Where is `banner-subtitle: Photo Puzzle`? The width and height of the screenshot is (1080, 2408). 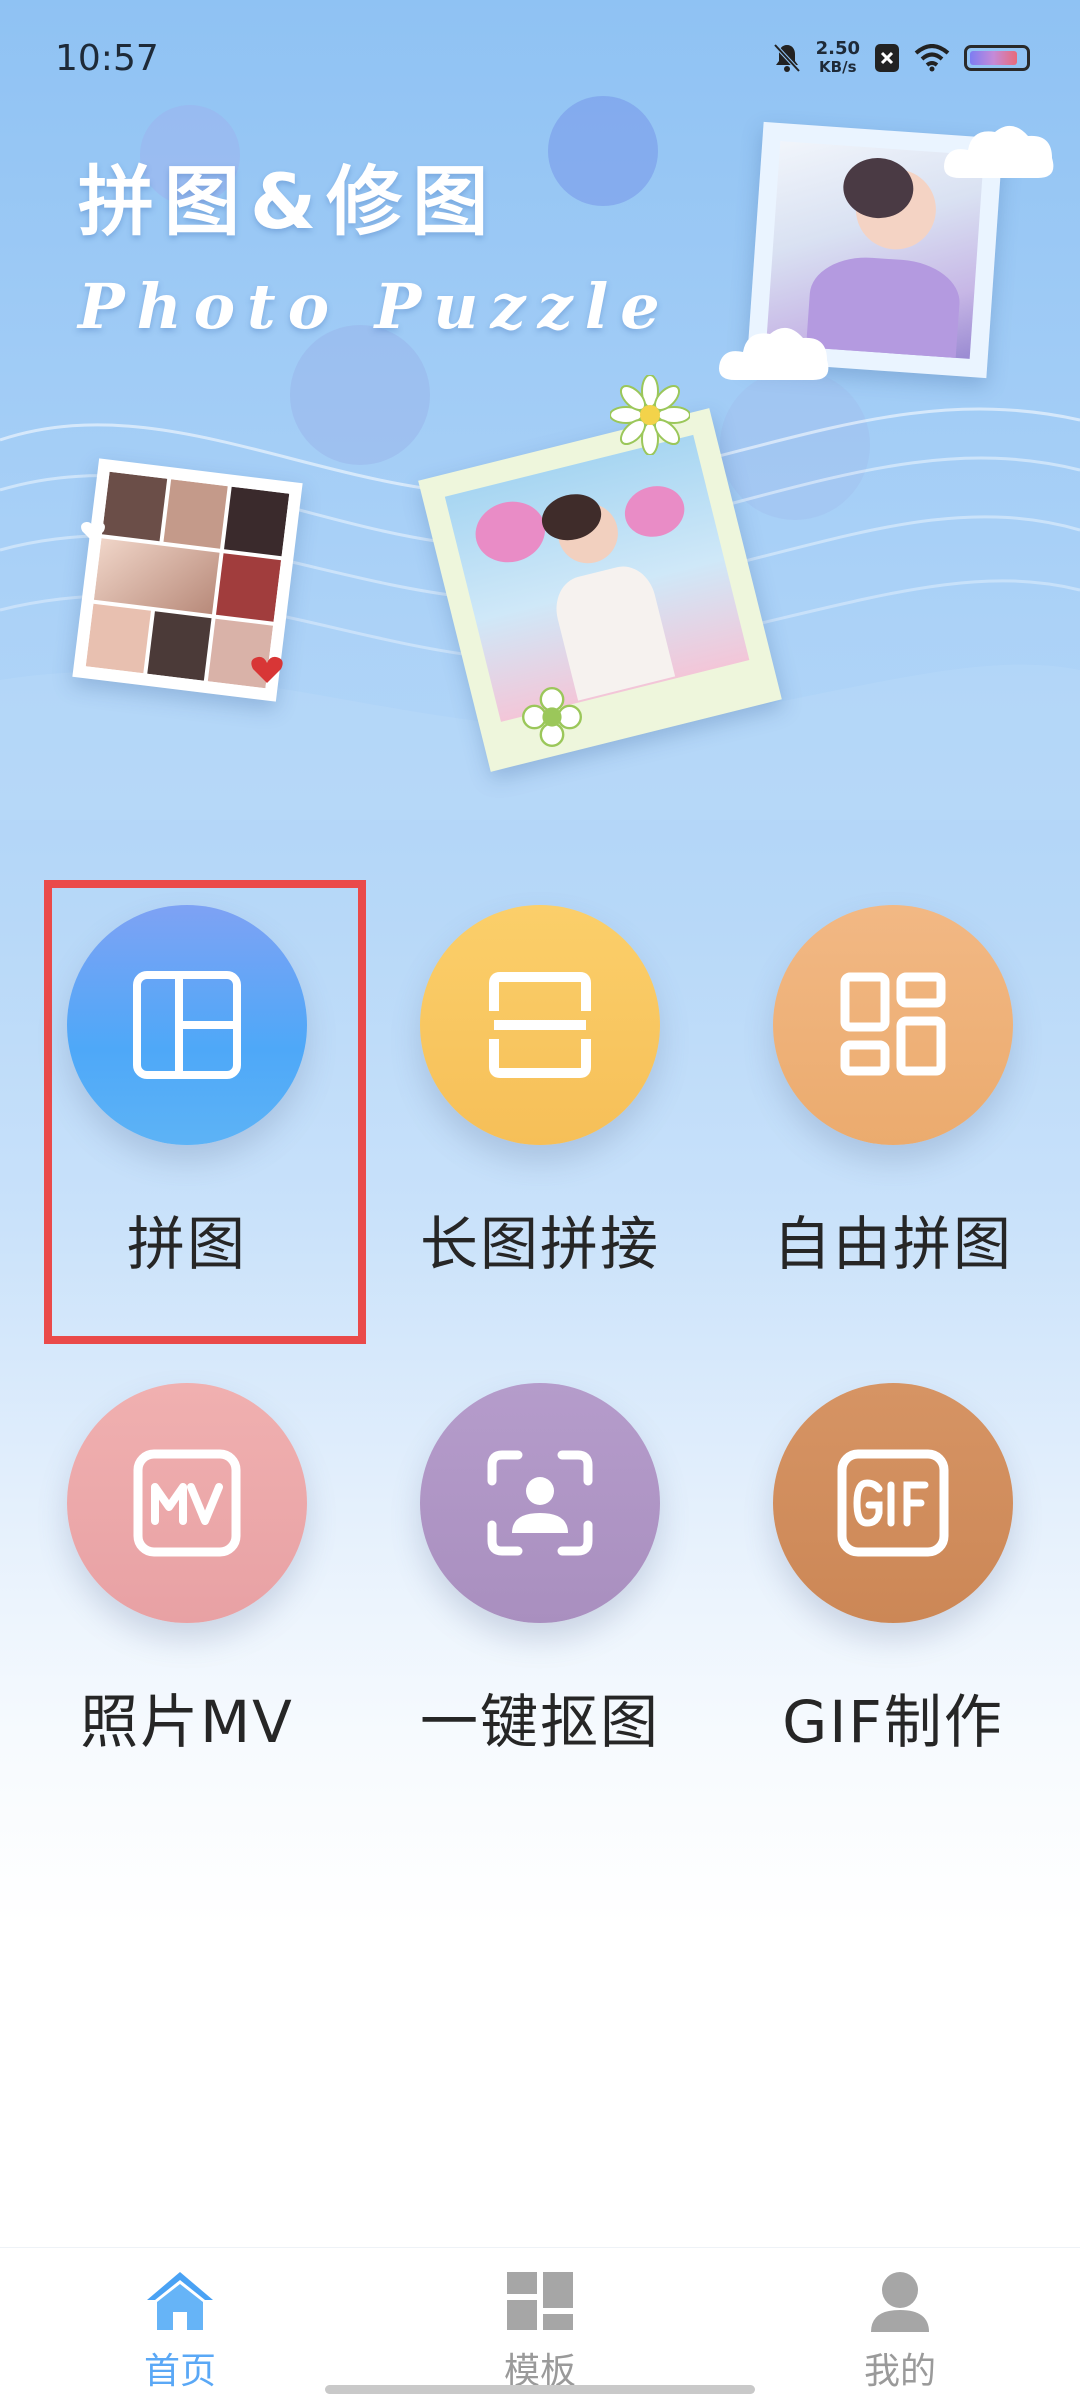
banner-subtitle: Photo Puzzle is located at coordinates (375, 306).